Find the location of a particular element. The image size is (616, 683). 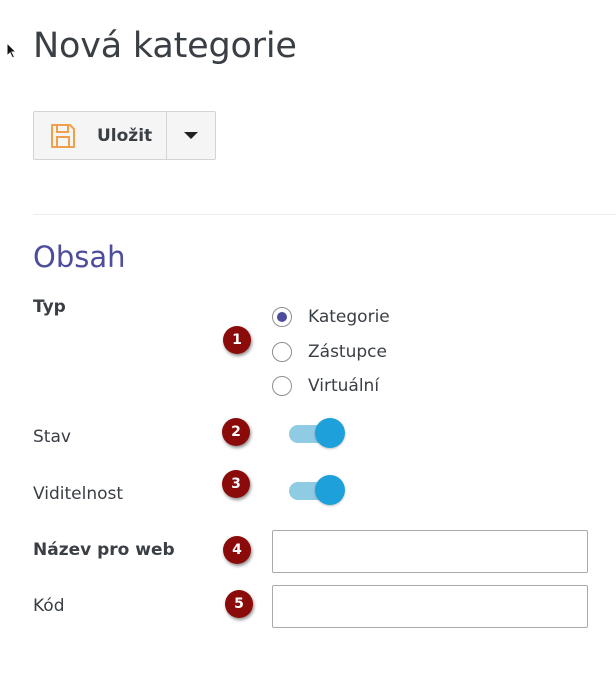

annotation-badge-4: 4 is located at coordinates (237, 550).